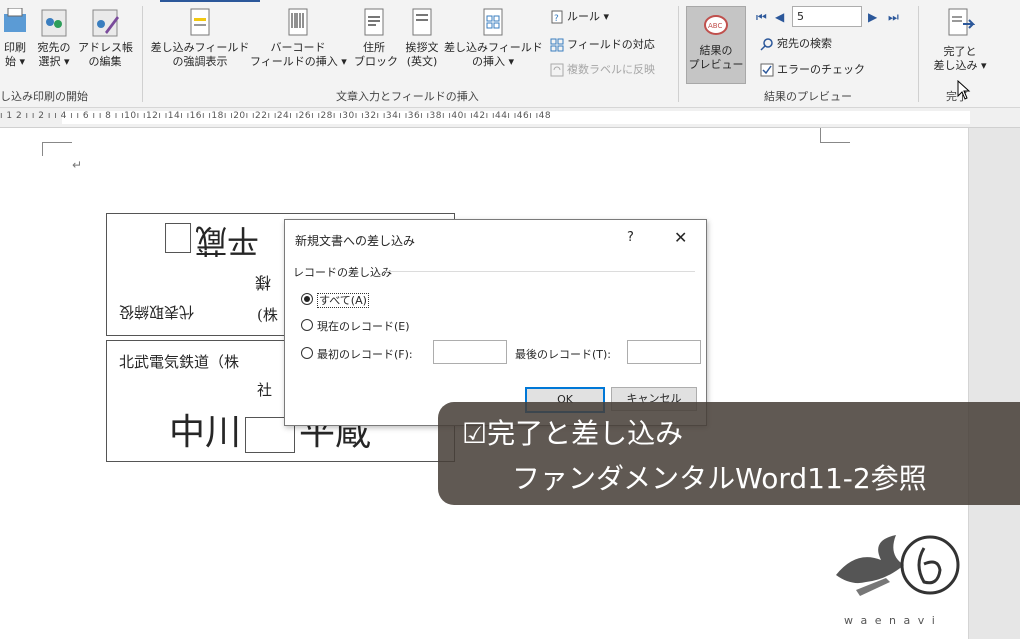 The height and width of the screenshot is (639, 1020). What do you see at coordinates (407, 96) in the screenshot?
I see `fields-group-label: 文章入力とフィールドの挿入` at bounding box center [407, 96].